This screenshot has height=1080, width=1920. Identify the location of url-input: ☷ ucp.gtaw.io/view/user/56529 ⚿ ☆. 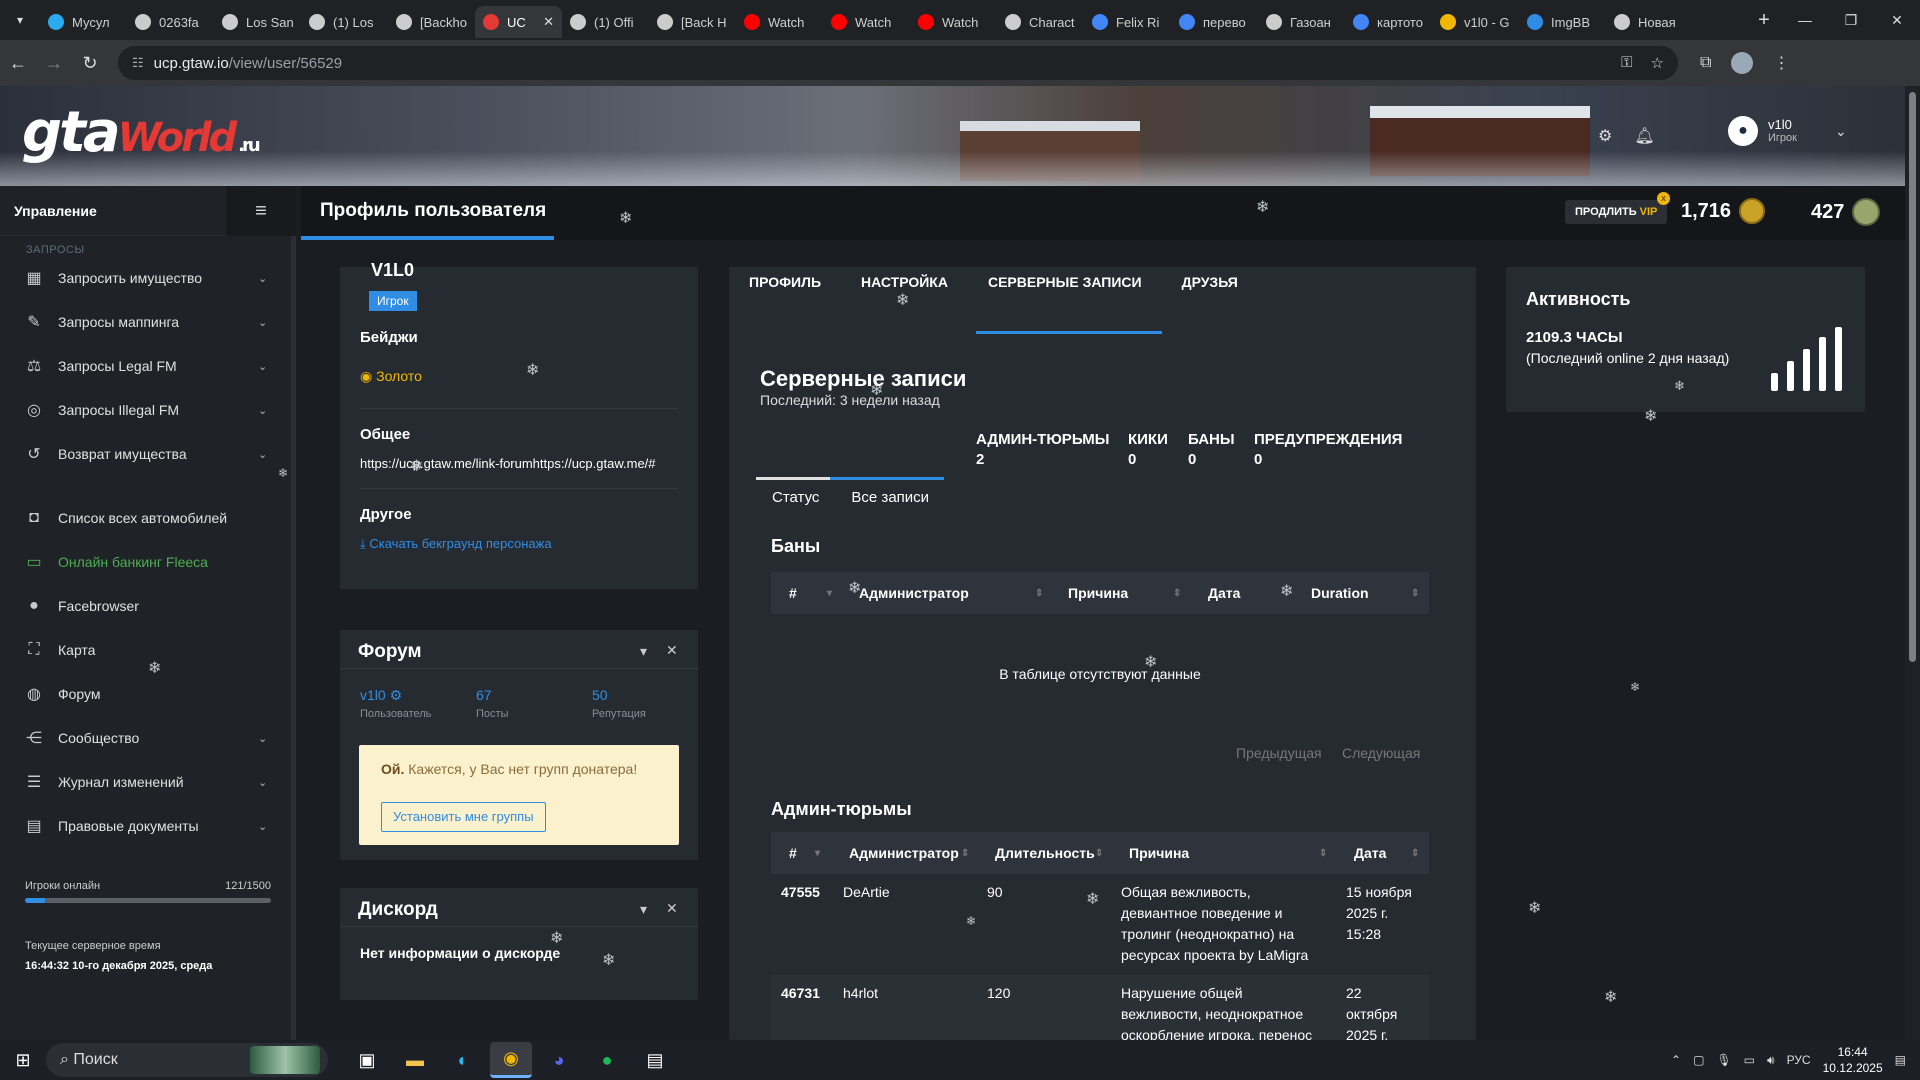
(898, 63).